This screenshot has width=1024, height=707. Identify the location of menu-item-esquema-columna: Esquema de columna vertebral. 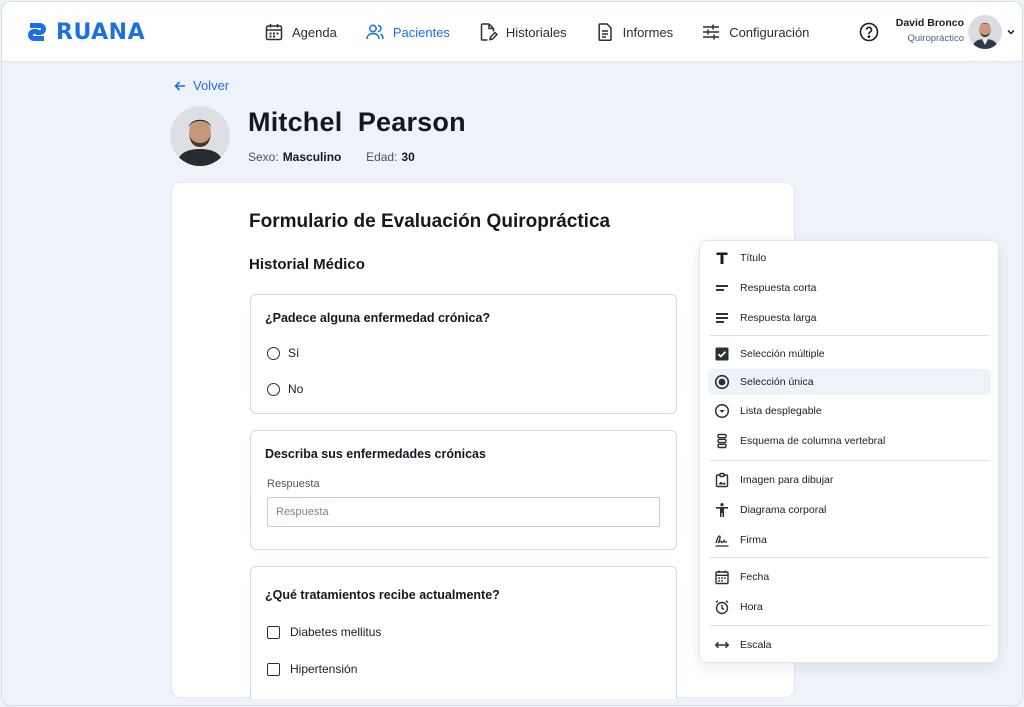
(849, 441).